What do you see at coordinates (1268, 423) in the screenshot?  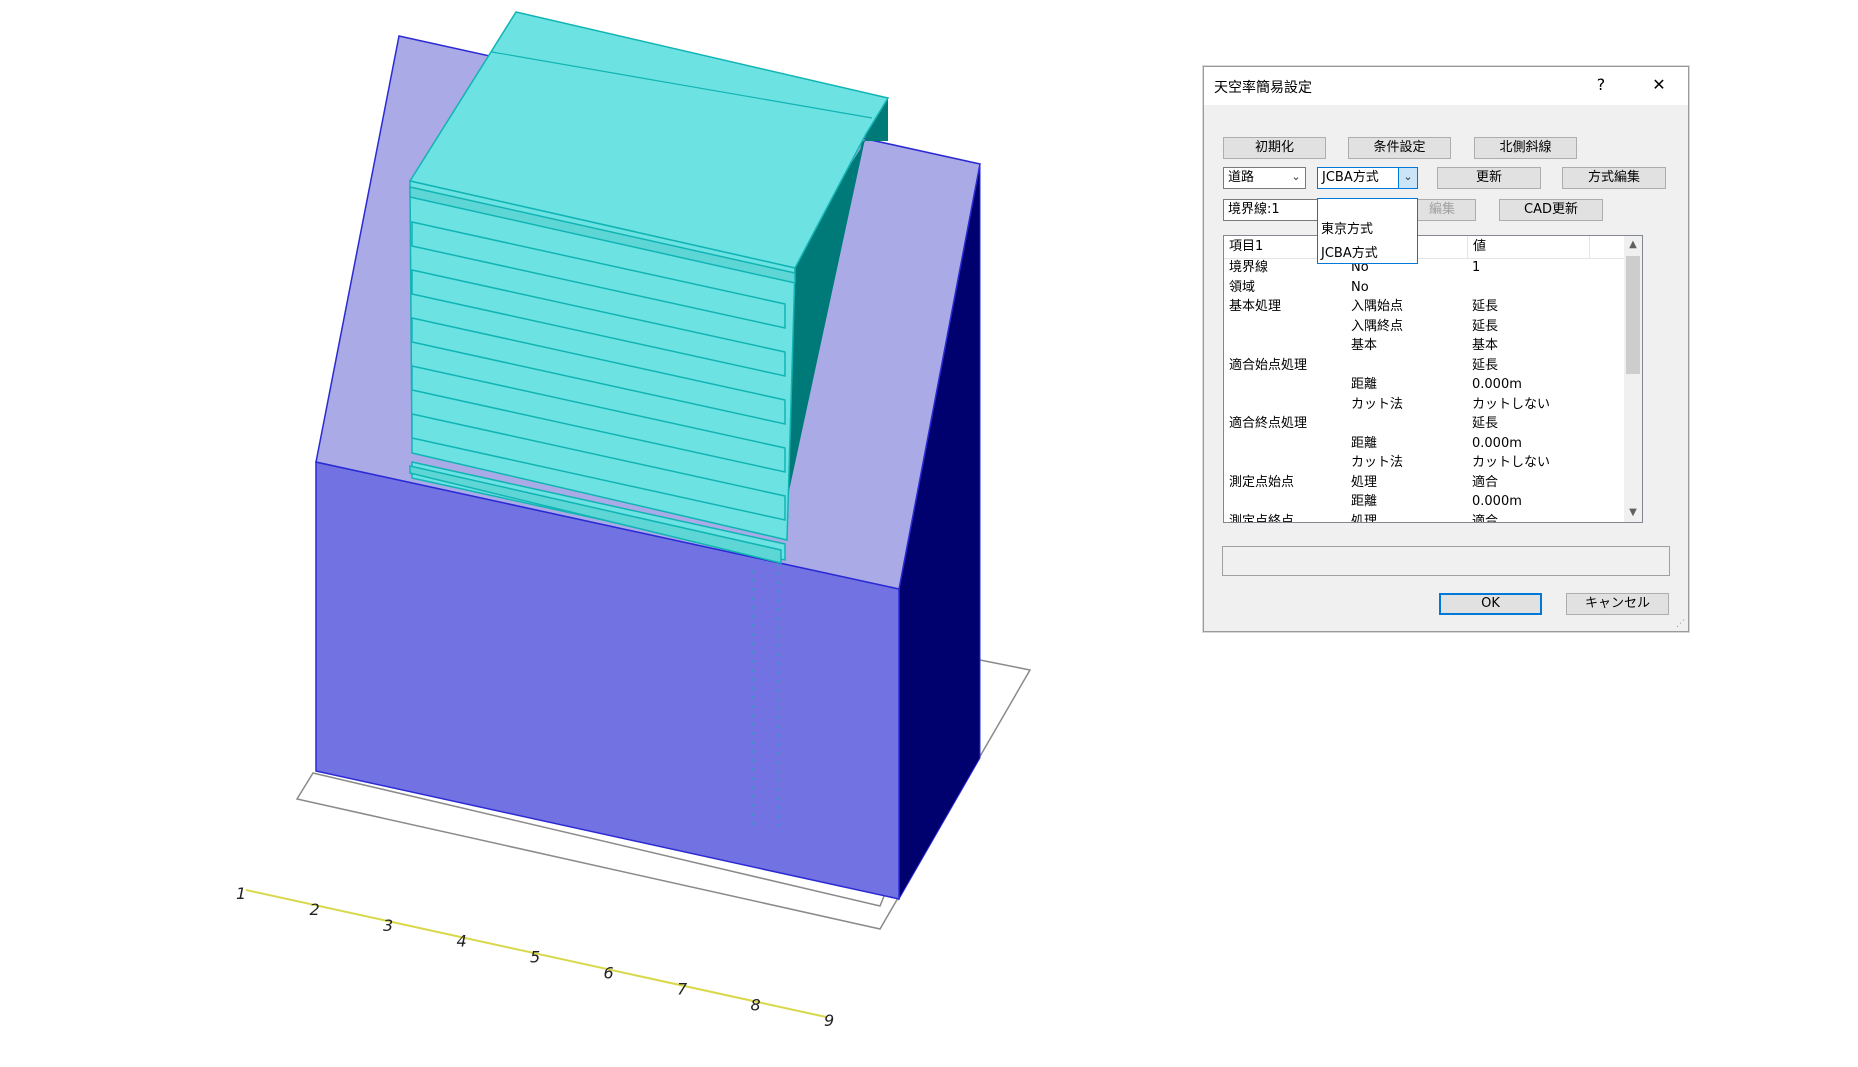 I see `list-cell-item1: 適合終点処理` at bounding box center [1268, 423].